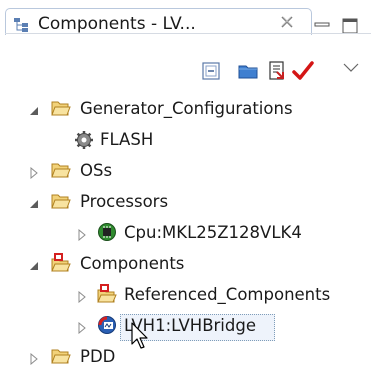 The height and width of the screenshot is (370, 371). What do you see at coordinates (127, 139) in the screenshot?
I see `tree-item-label: FLASH` at bounding box center [127, 139].